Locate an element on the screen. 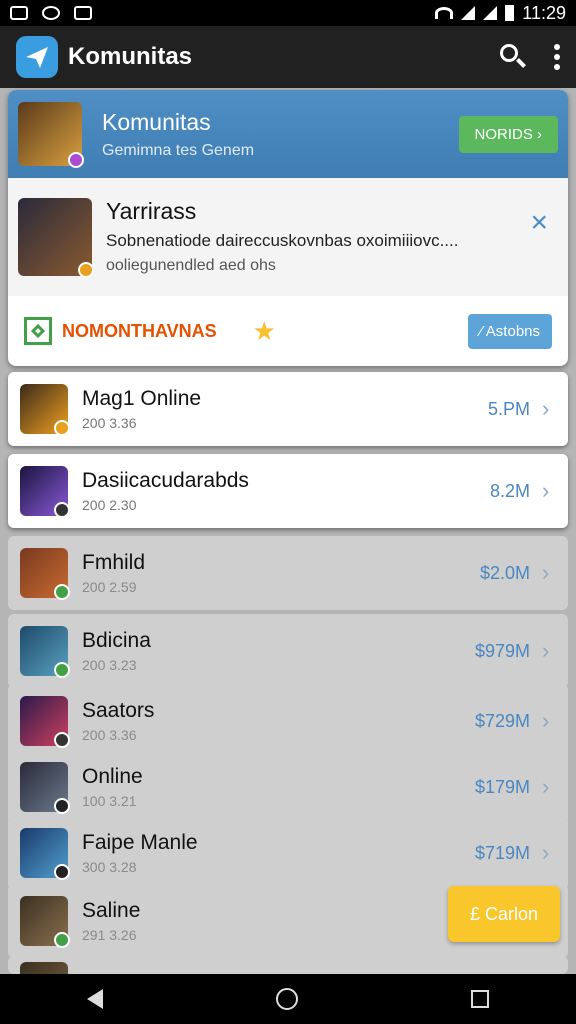 This screenshot has height=1024, width=576. navigation-bar is located at coordinates (288, 999).